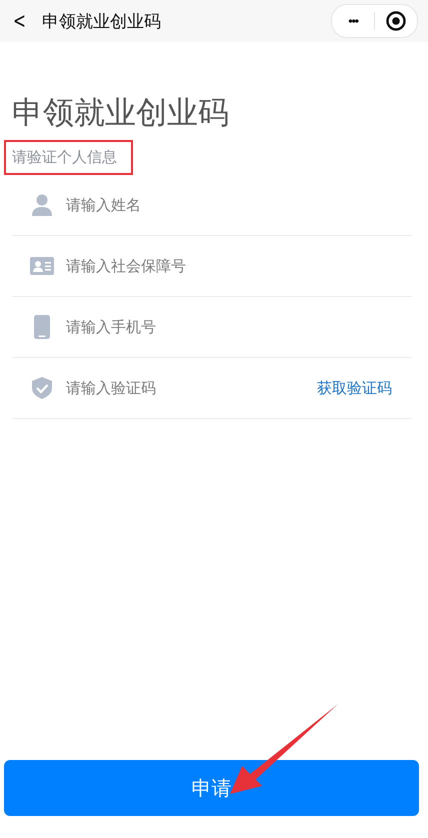  I want to click on submit-button: 申请, so click(211, 788).